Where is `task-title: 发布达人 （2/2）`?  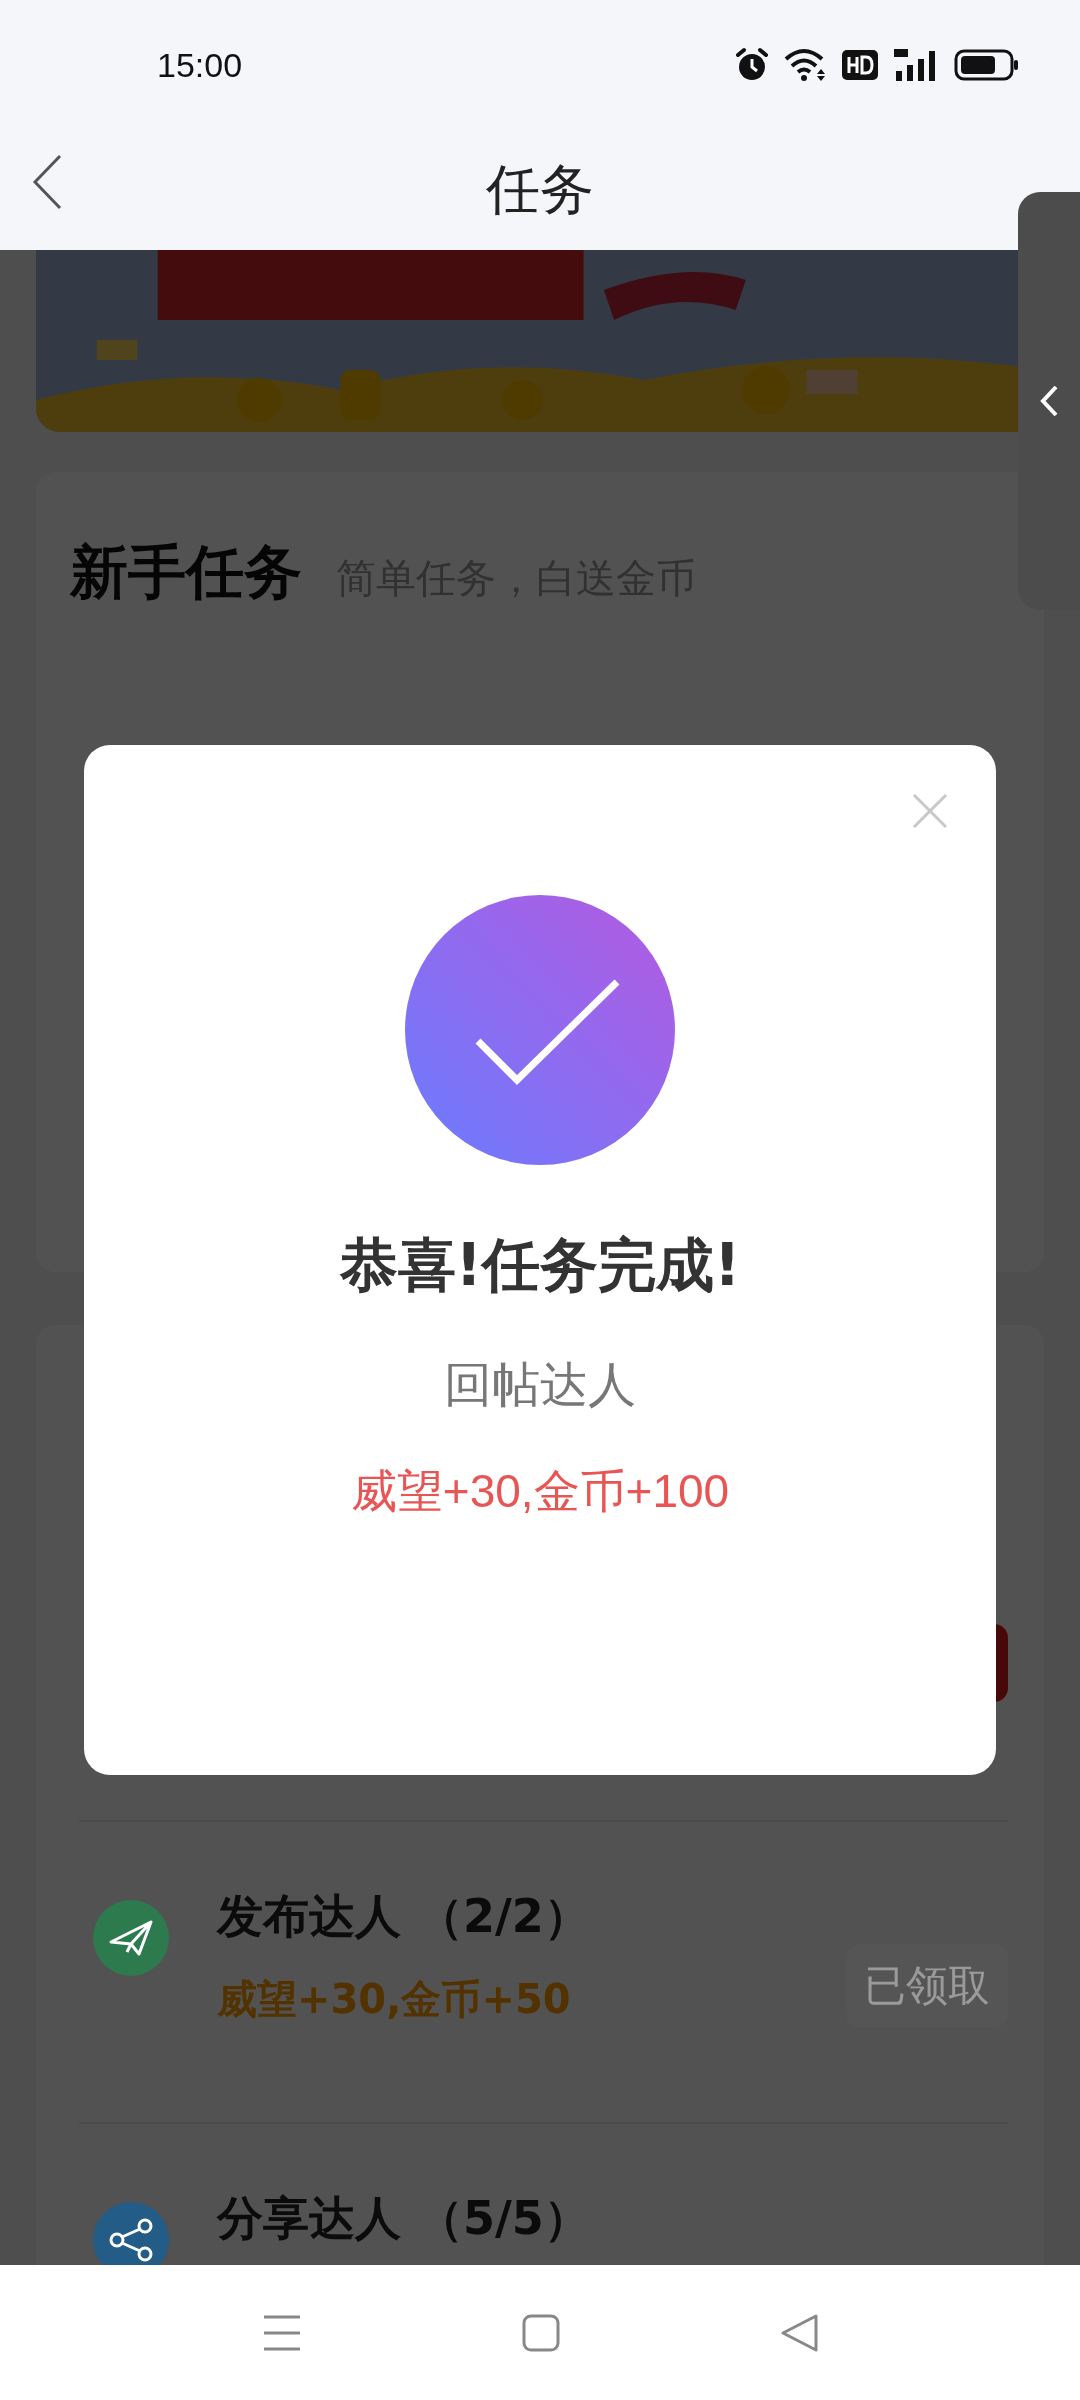
task-title: 发布达人 （2/2） is located at coordinates (404, 1916).